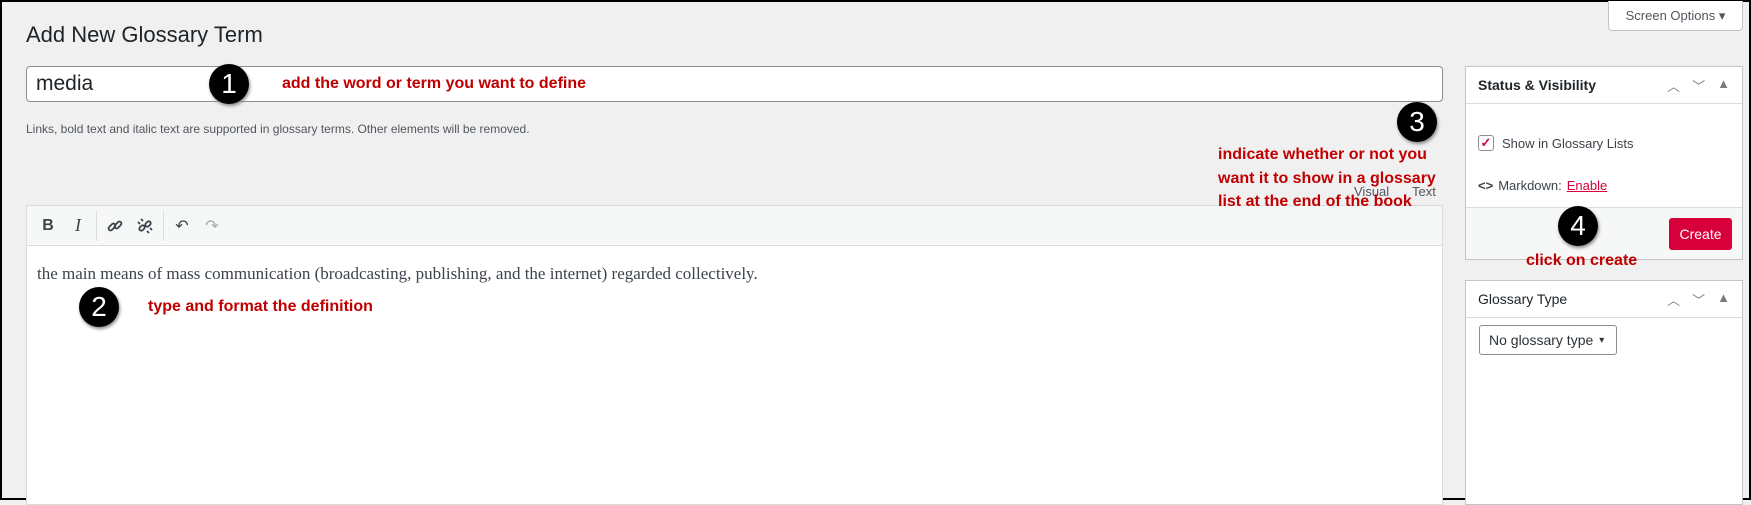 Image resolution: width=1751 pixels, height=505 pixels. What do you see at coordinates (229, 84) in the screenshot?
I see `annotation-marker-1: 1` at bounding box center [229, 84].